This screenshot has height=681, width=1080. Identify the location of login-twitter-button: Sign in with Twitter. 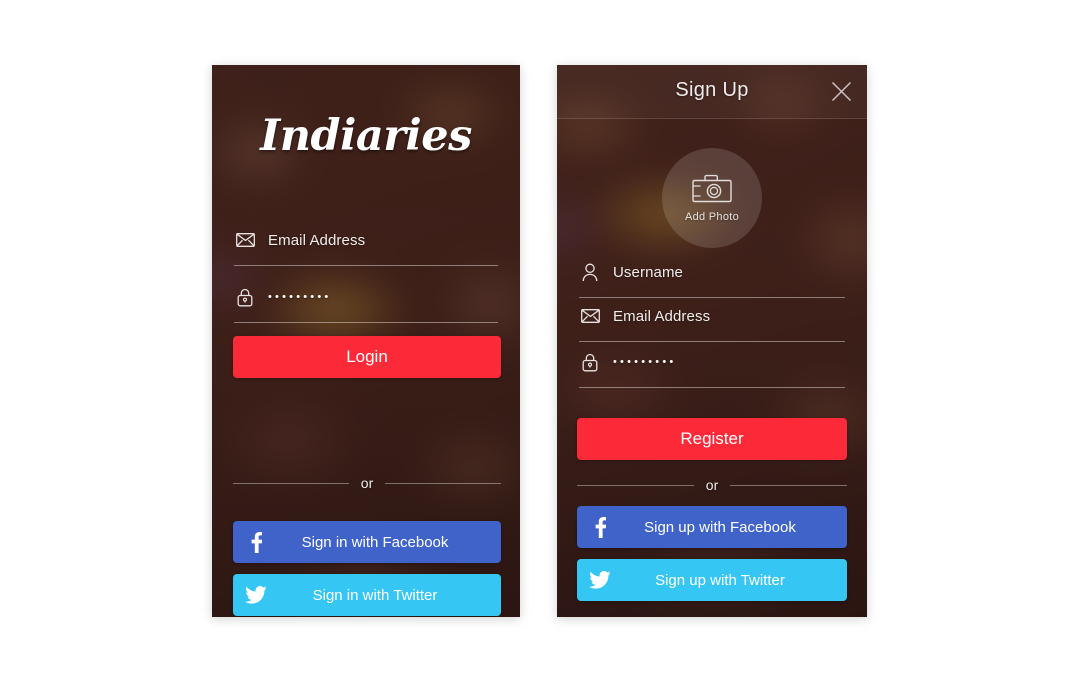
(367, 595).